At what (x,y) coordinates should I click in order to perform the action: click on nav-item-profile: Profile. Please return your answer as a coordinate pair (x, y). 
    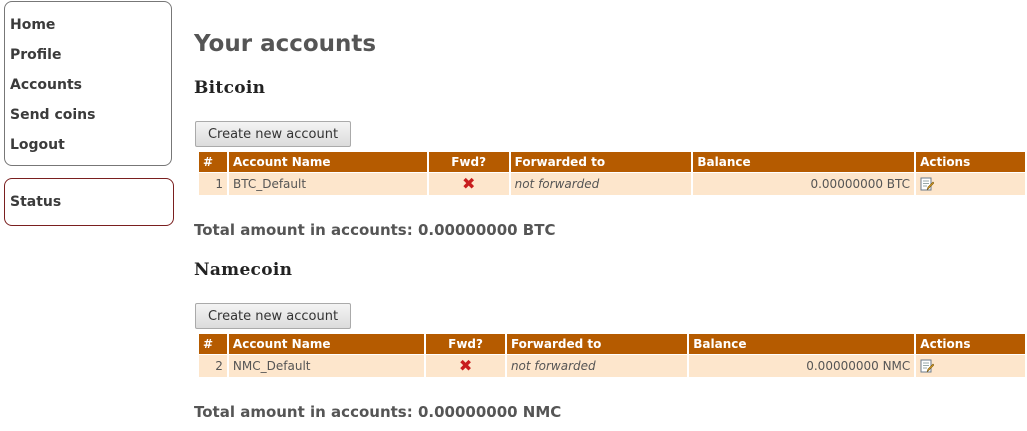
    Looking at the image, I should click on (35, 55).